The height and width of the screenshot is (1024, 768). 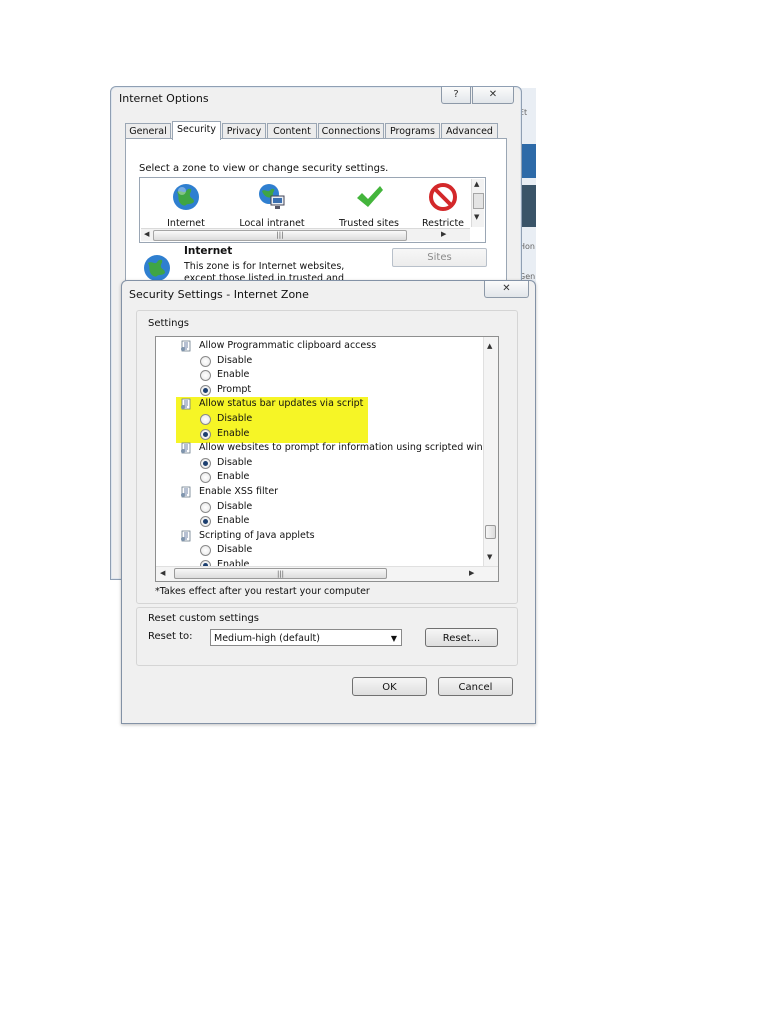 I want to click on zone-horizontal-scrollbar: ◀ ||| ▶, so click(x=305, y=234).